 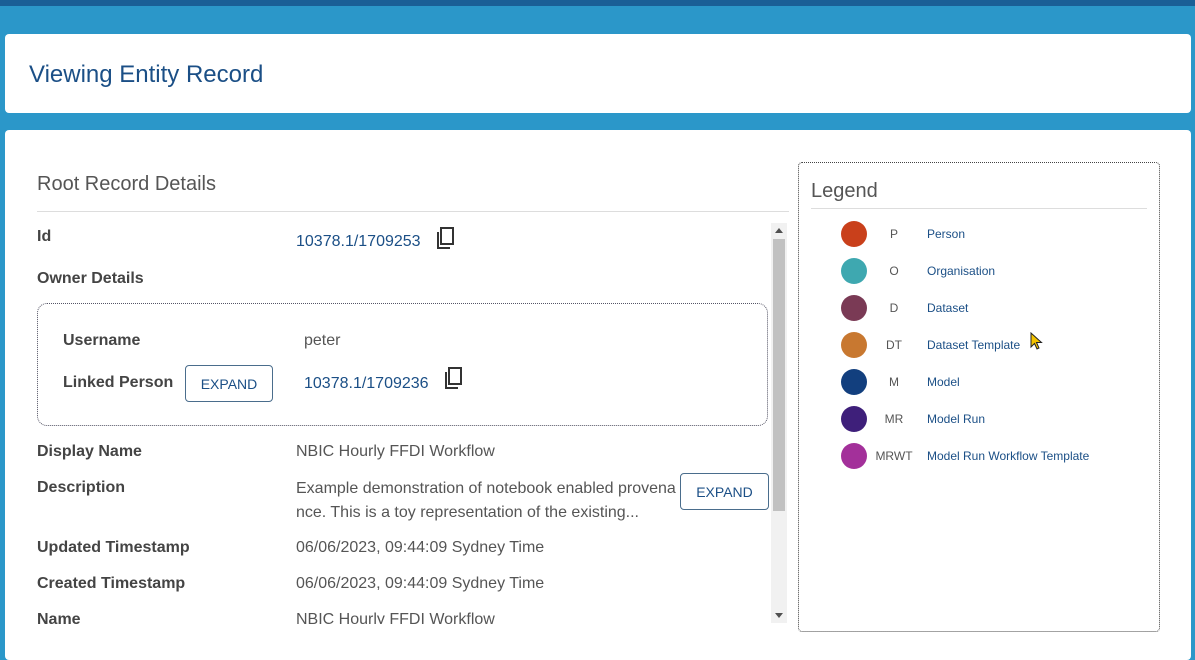 I want to click on legend-name: Model, so click(x=943, y=382).